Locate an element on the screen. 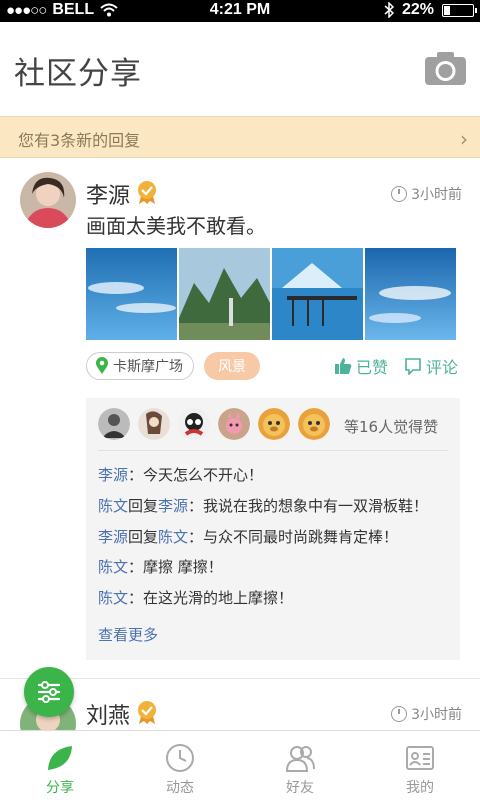 The height and width of the screenshot is (800, 480). tab-bar: 分享 动态 好友 我的 is located at coordinates (240, 765).